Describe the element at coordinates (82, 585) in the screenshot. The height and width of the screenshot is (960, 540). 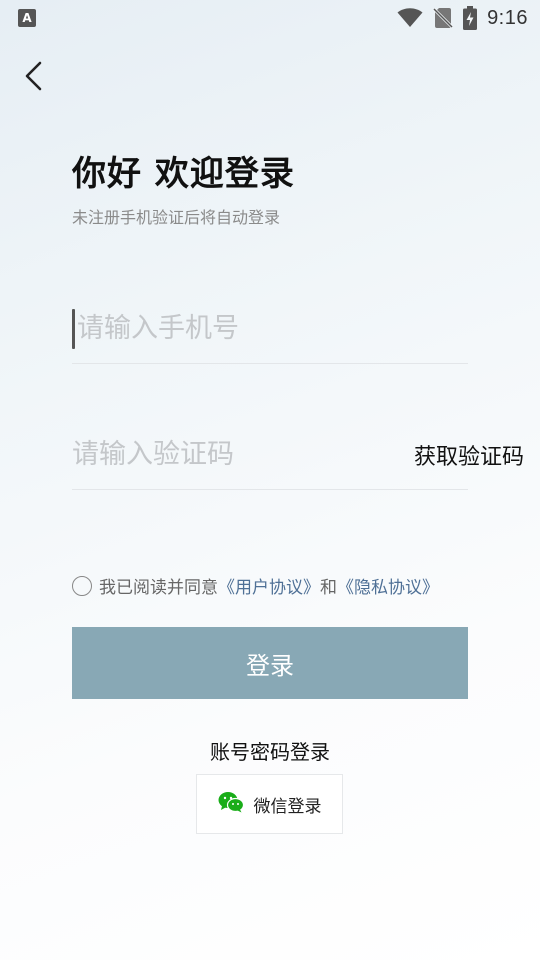
I see `agreement-checkbox` at that location.